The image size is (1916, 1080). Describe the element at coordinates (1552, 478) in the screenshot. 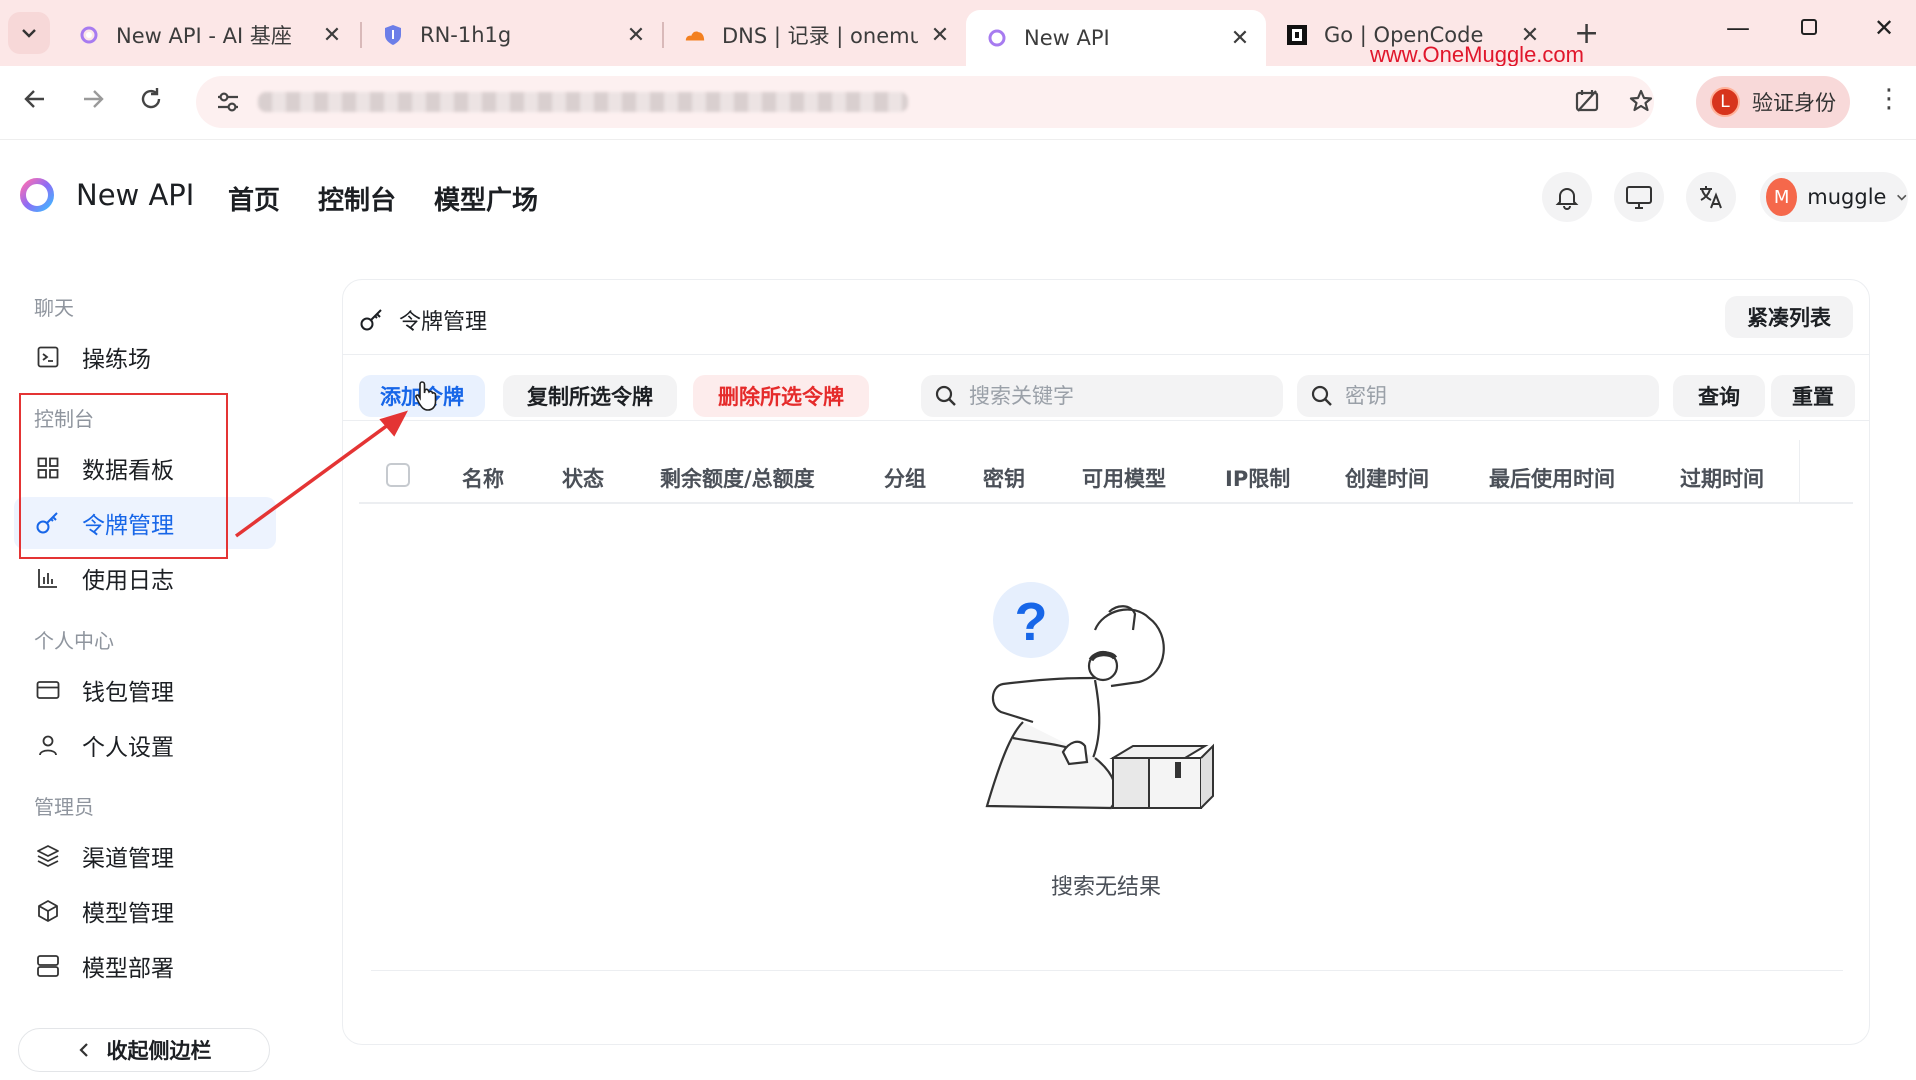

I see `column-header-last-used-time: 最后使用时间` at that location.